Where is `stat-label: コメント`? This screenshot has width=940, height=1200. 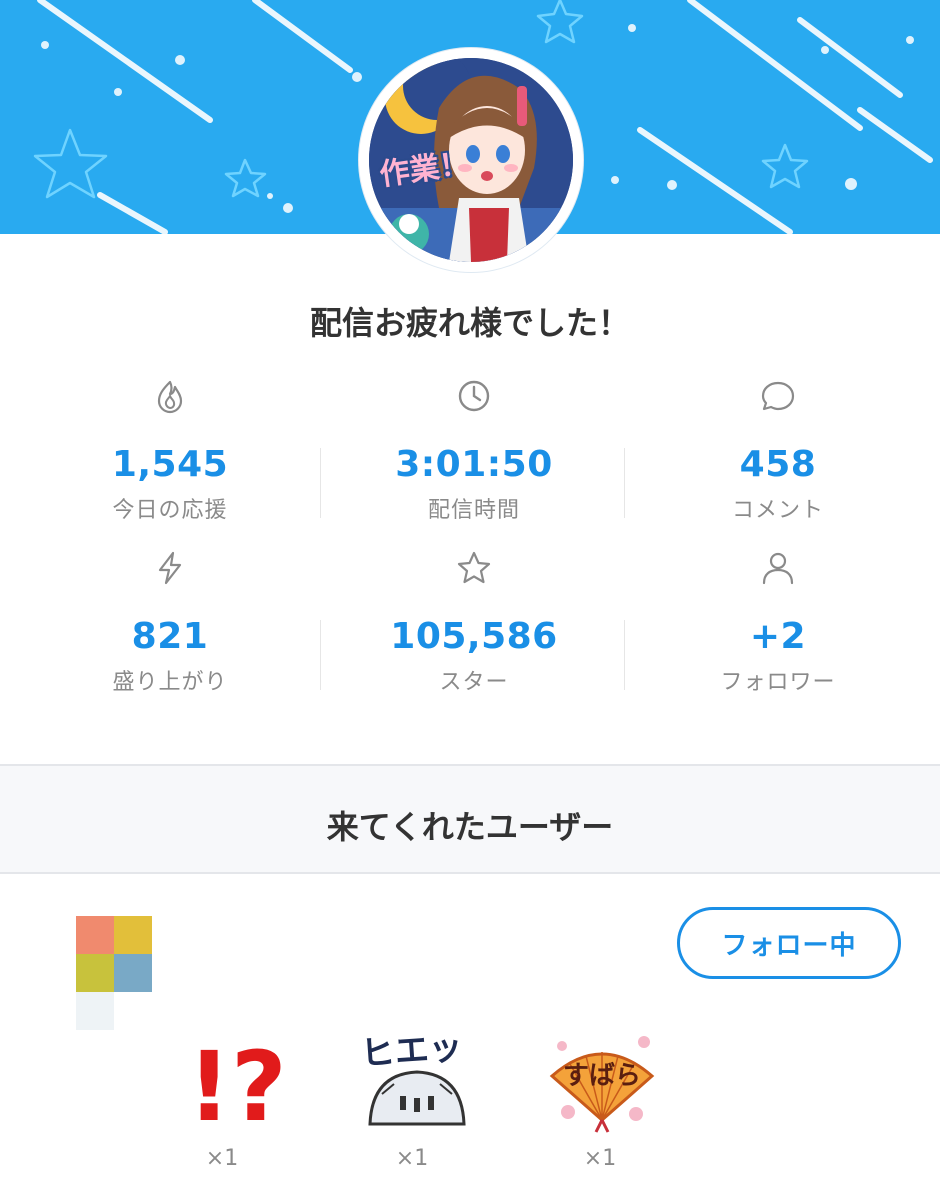
stat-label: コメント is located at coordinates (777, 510).